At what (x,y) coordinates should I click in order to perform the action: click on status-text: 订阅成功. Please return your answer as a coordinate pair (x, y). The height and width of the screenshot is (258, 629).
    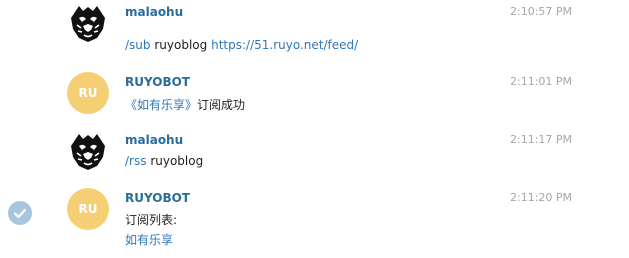
    Looking at the image, I should click on (221, 105).